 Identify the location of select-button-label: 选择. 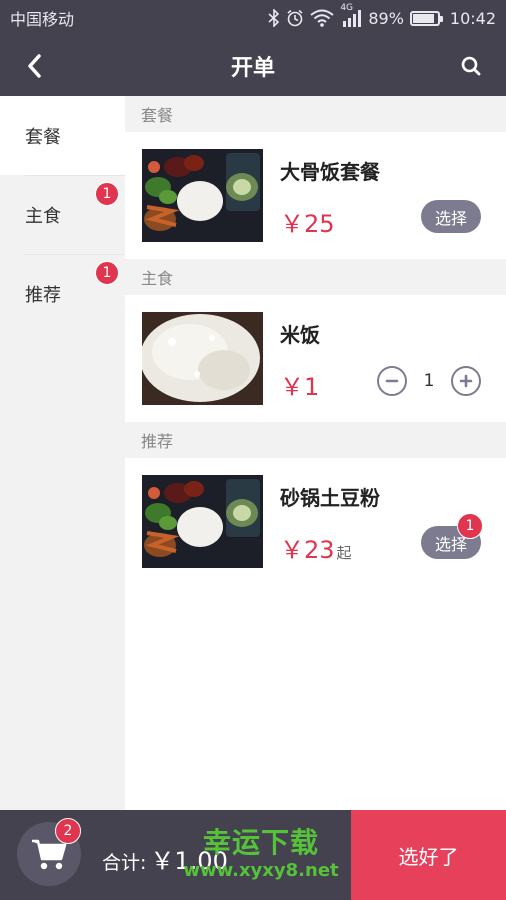
(450, 218).